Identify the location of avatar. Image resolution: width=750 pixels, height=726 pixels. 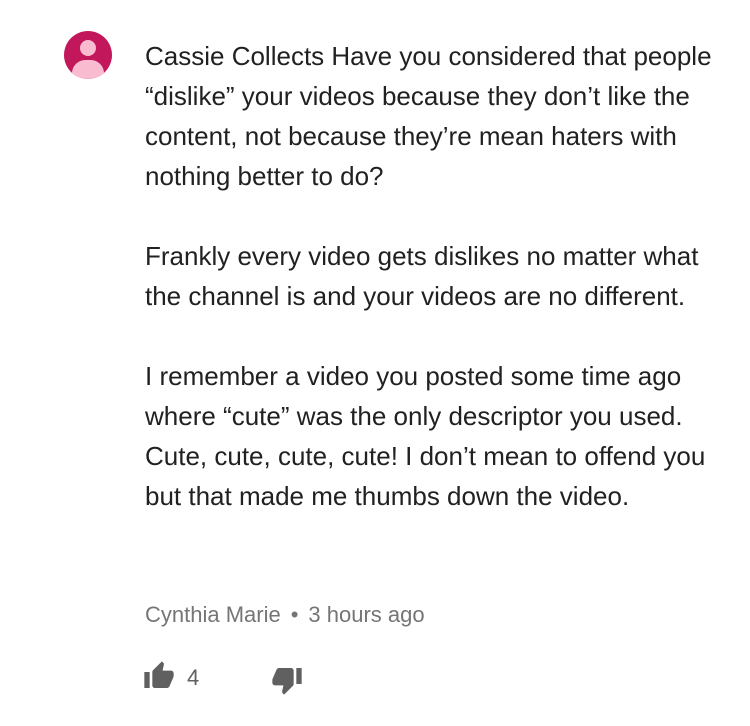
(88, 55).